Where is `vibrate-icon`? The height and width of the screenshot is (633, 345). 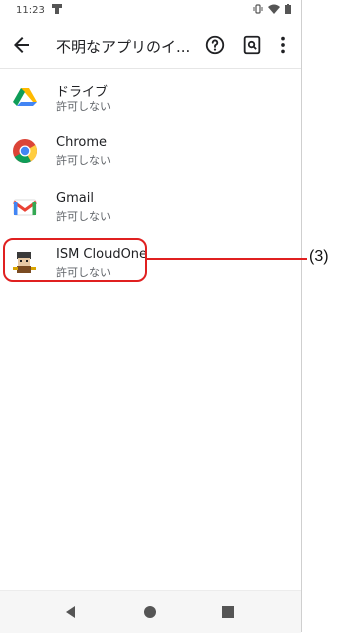 vibrate-icon is located at coordinates (258, 9).